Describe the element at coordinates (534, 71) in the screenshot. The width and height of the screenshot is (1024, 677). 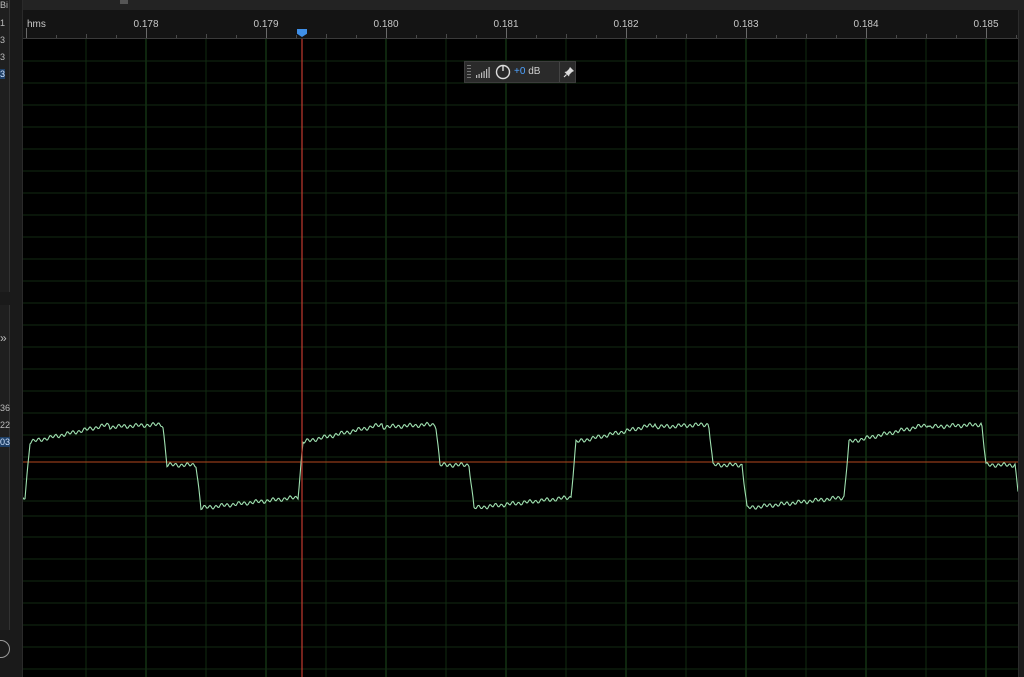
I see `gain-unit: dB` at that location.